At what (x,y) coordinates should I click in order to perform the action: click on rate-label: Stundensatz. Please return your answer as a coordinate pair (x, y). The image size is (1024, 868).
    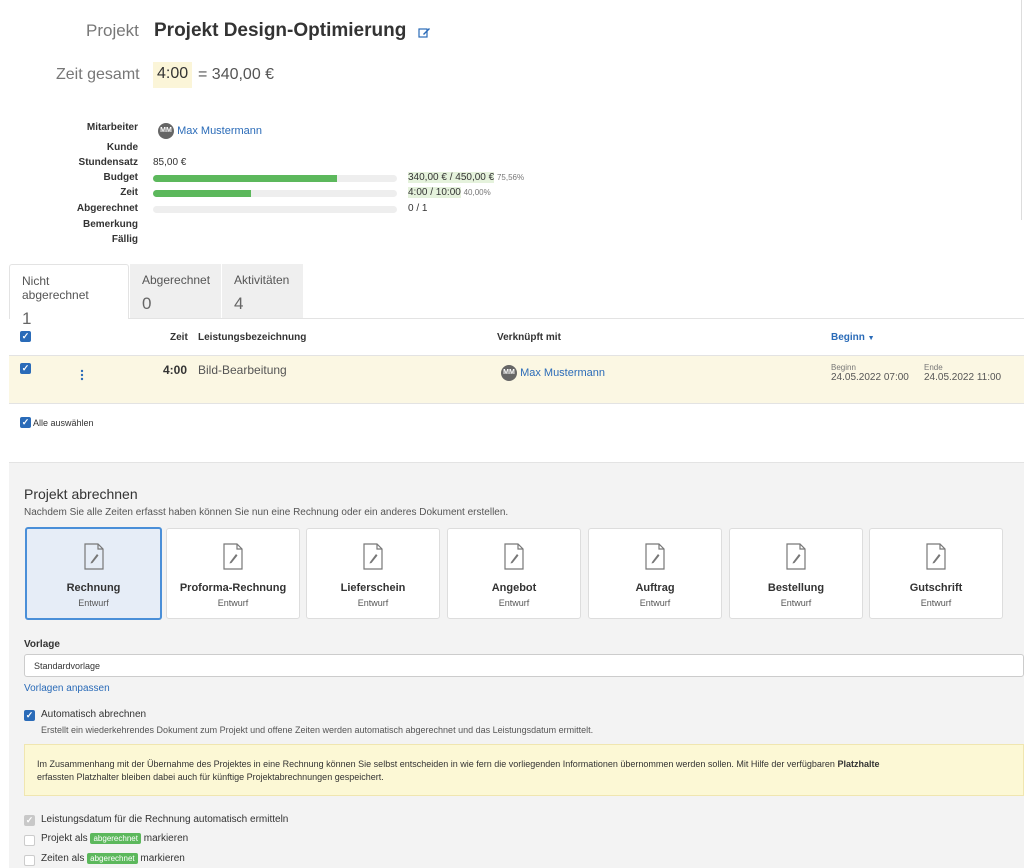
    Looking at the image, I should click on (108, 162).